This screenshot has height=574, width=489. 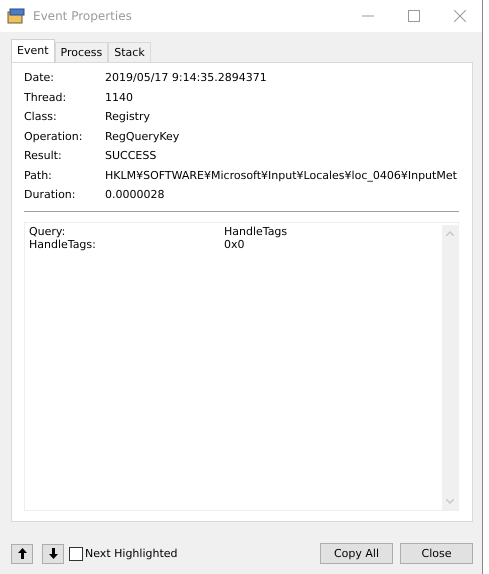 What do you see at coordinates (131, 553) in the screenshot?
I see `checkbox-label: Next Highlighted` at bounding box center [131, 553].